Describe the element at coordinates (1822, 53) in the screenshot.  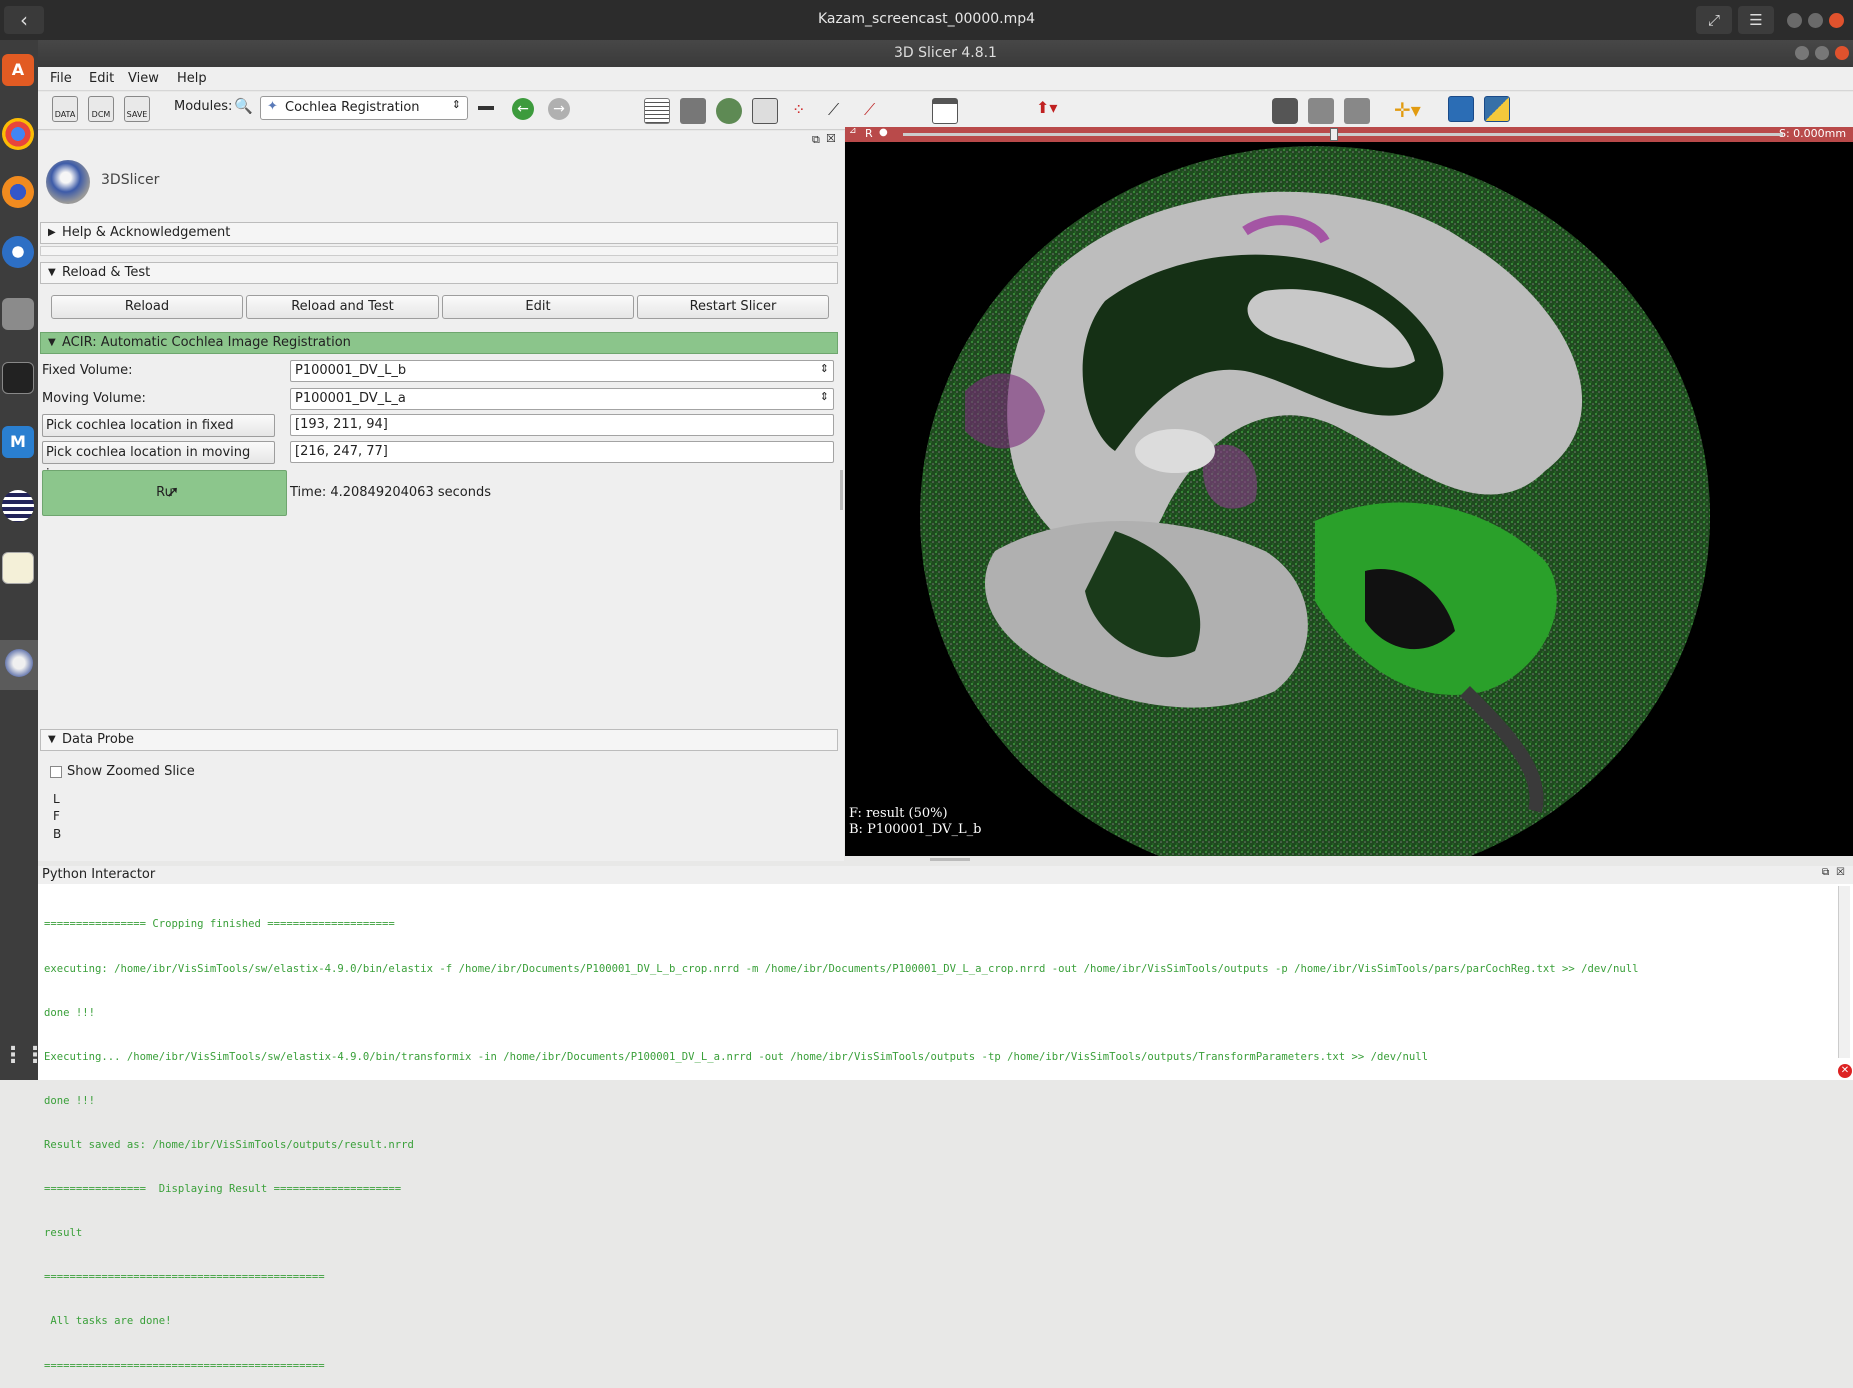
I see `slicer-maximize-button` at that location.